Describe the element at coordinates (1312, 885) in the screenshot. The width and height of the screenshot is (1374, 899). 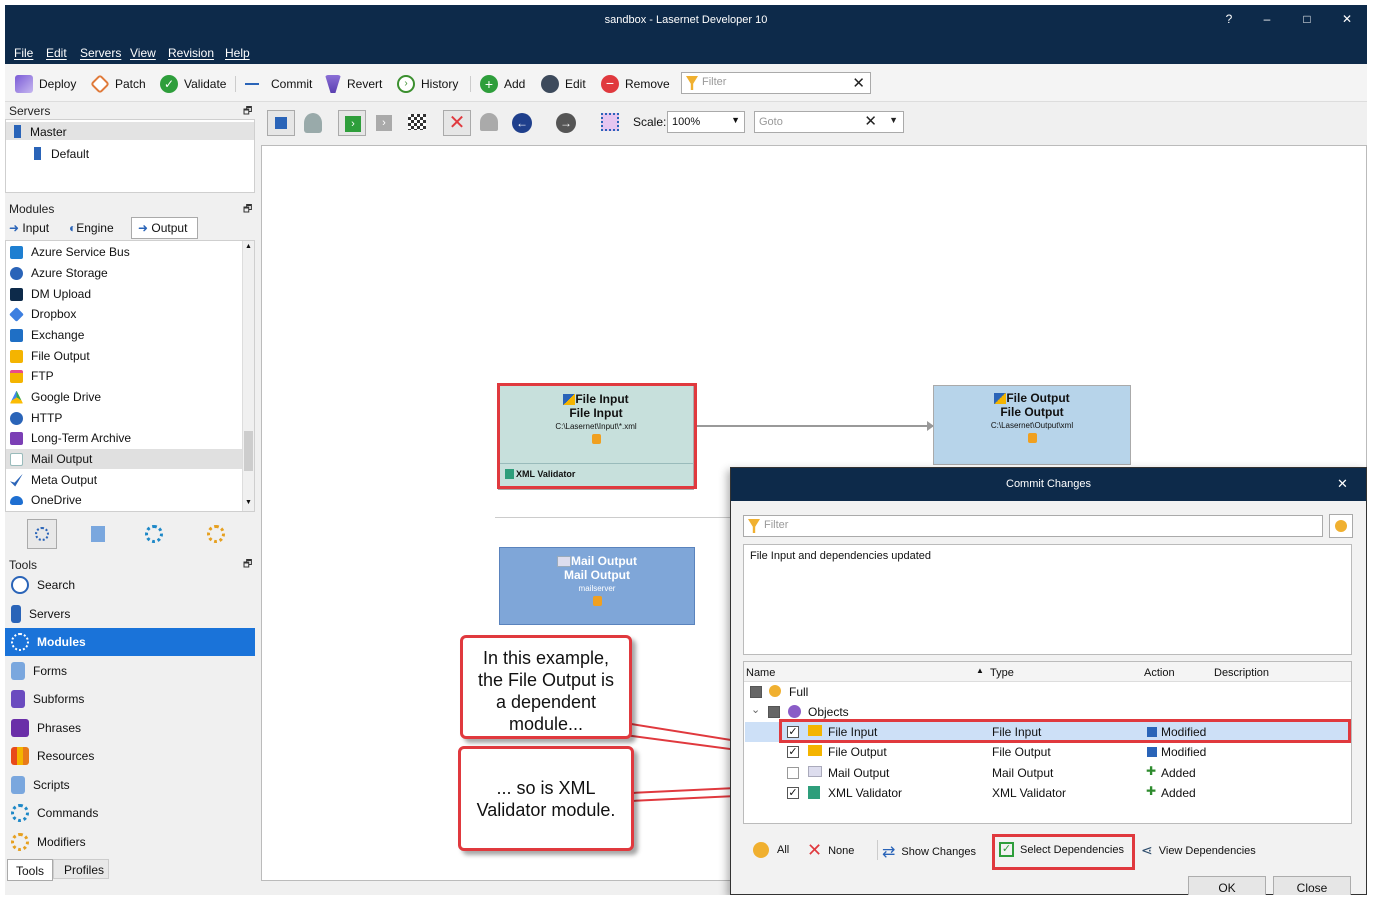
I see `close-button: Close` at that location.